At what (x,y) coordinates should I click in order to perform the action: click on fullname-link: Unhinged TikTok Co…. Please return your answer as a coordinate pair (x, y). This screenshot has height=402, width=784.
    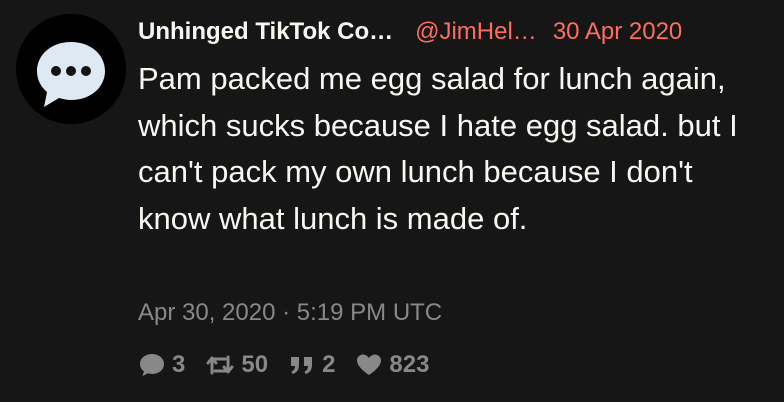
    Looking at the image, I should click on (265, 32).